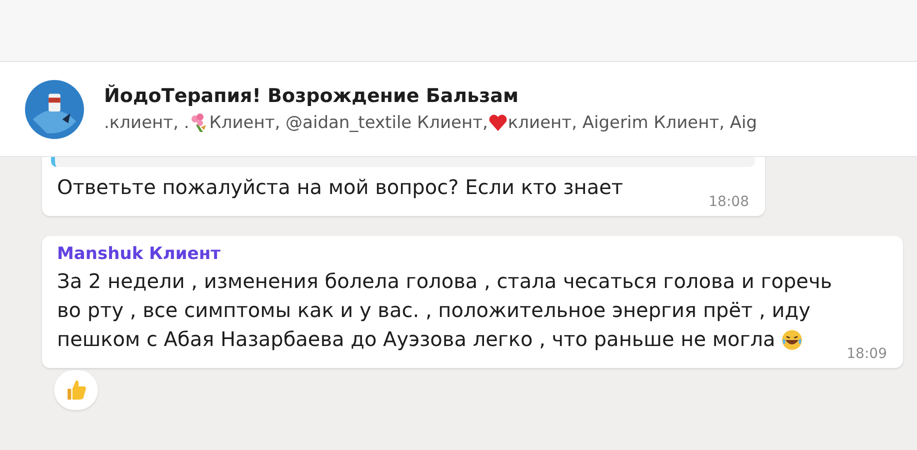 This screenshot has height=450, width=917. I want to click on message-line: Ответьте пожалуйста на мой вопрос? Если кто знает, so click(340, 187).